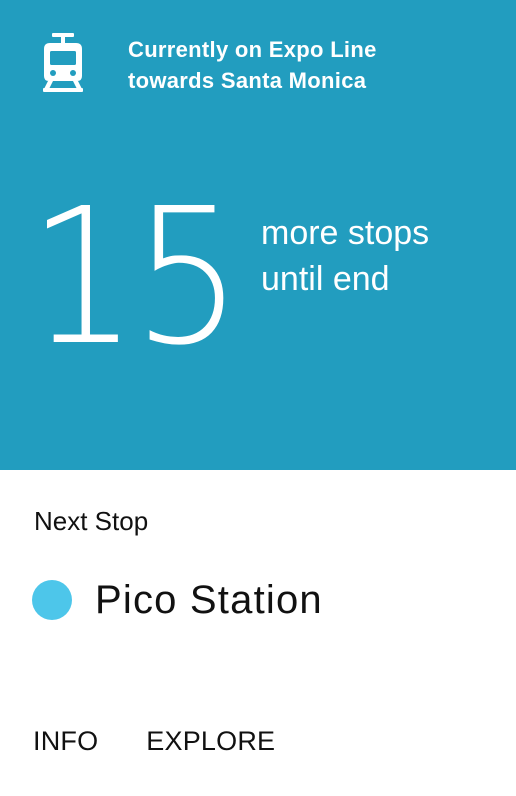  I want to click on action-bar: INFO EXPLORE, so click(154, 741).